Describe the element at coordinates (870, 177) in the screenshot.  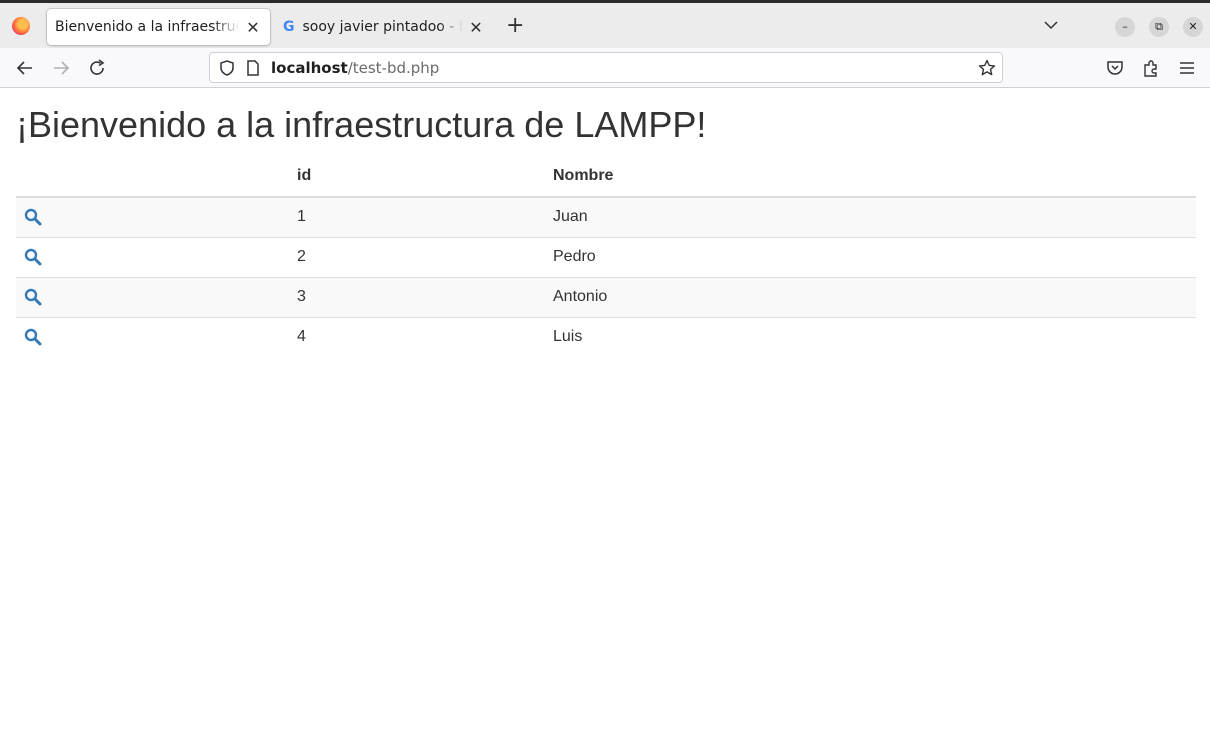
I see `header-nombre: Nombre` at that location.